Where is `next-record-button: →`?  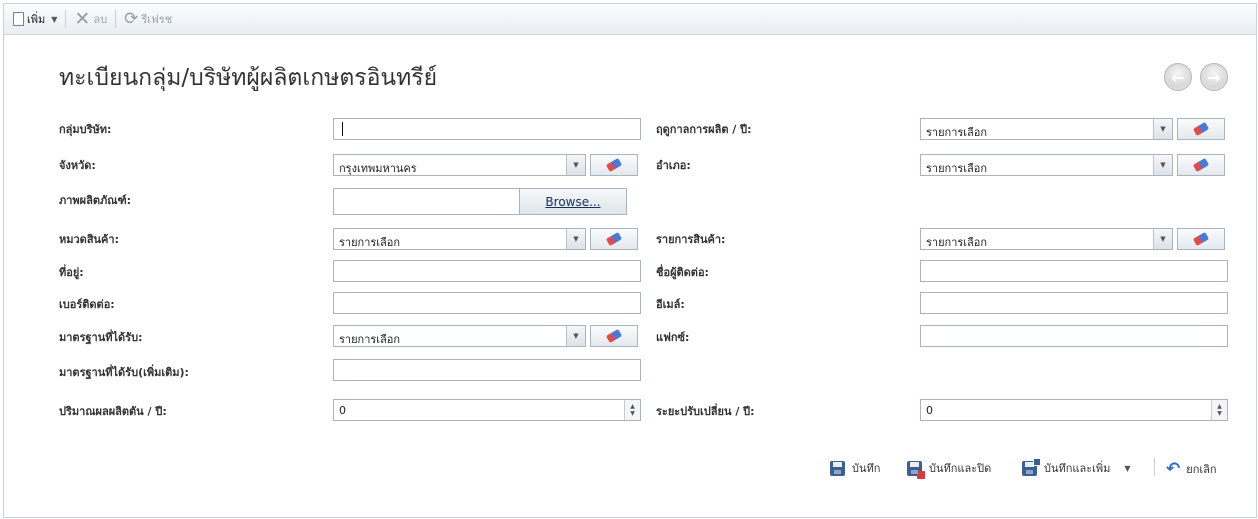 next-record-button: → is located at coordinates (1214, 77).